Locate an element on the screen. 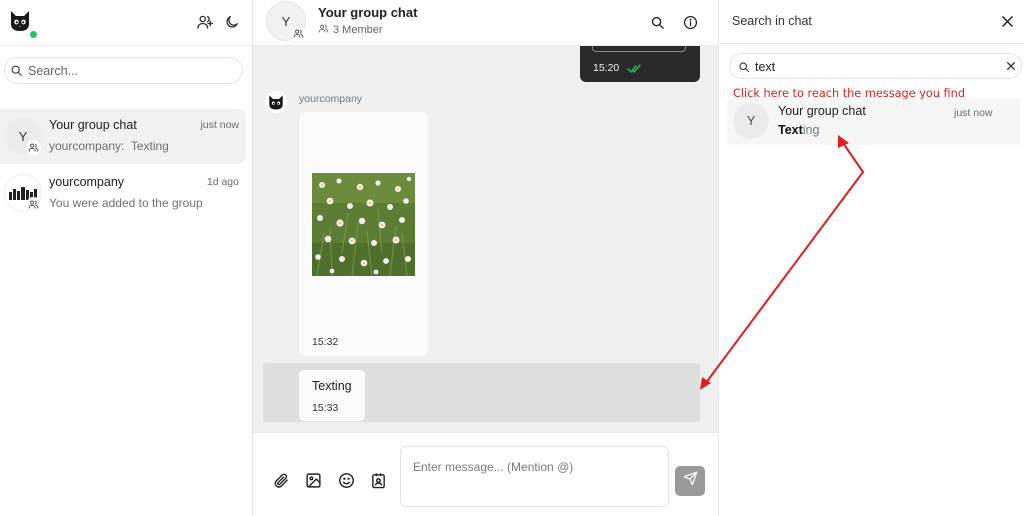 The width and height of the screenshot is (1024, 516). result-time: just now is located at coordinates (973, 113).